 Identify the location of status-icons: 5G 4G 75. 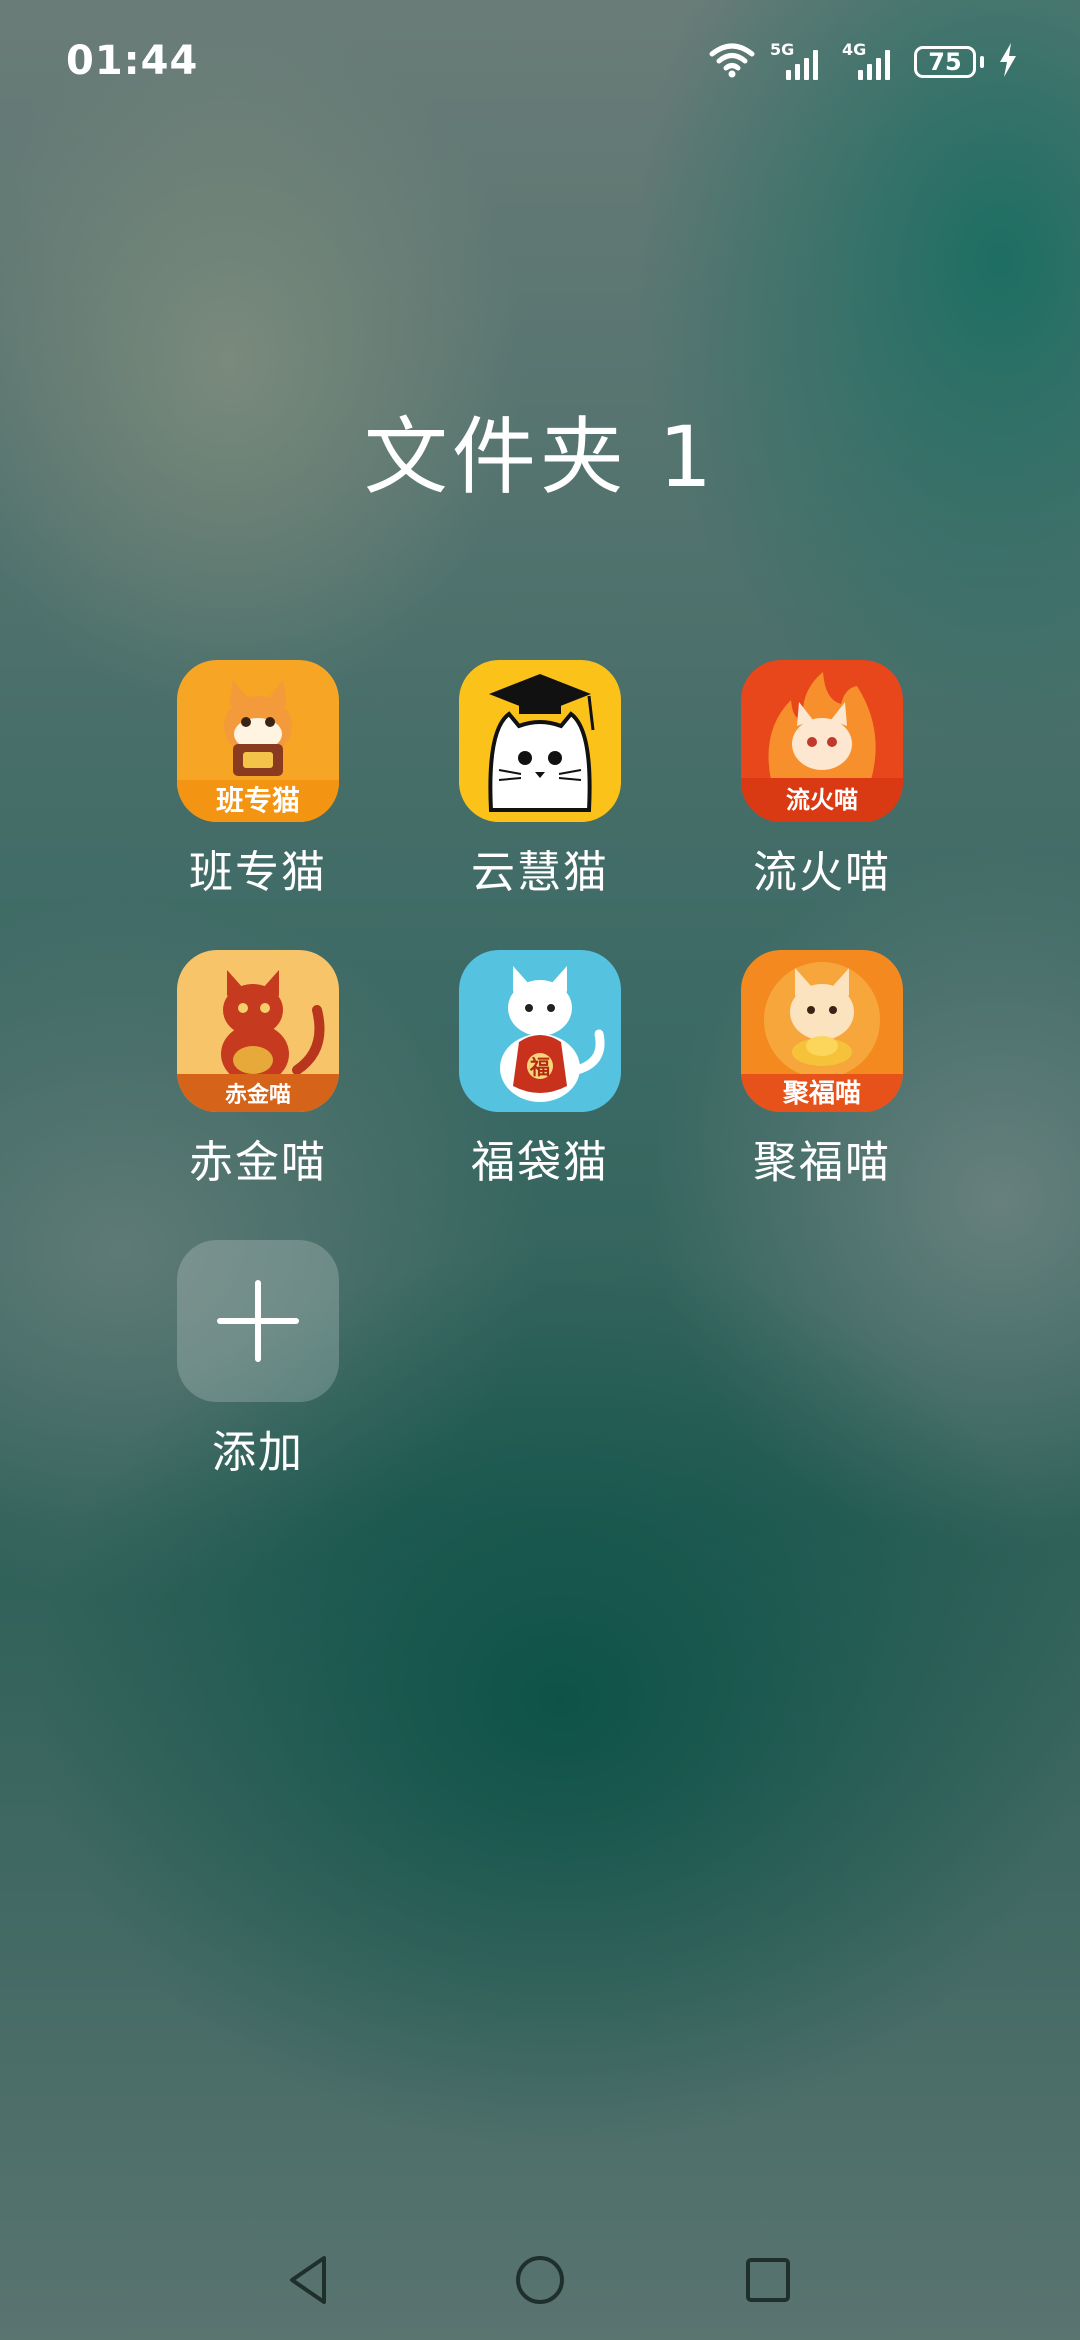
(863, 62).